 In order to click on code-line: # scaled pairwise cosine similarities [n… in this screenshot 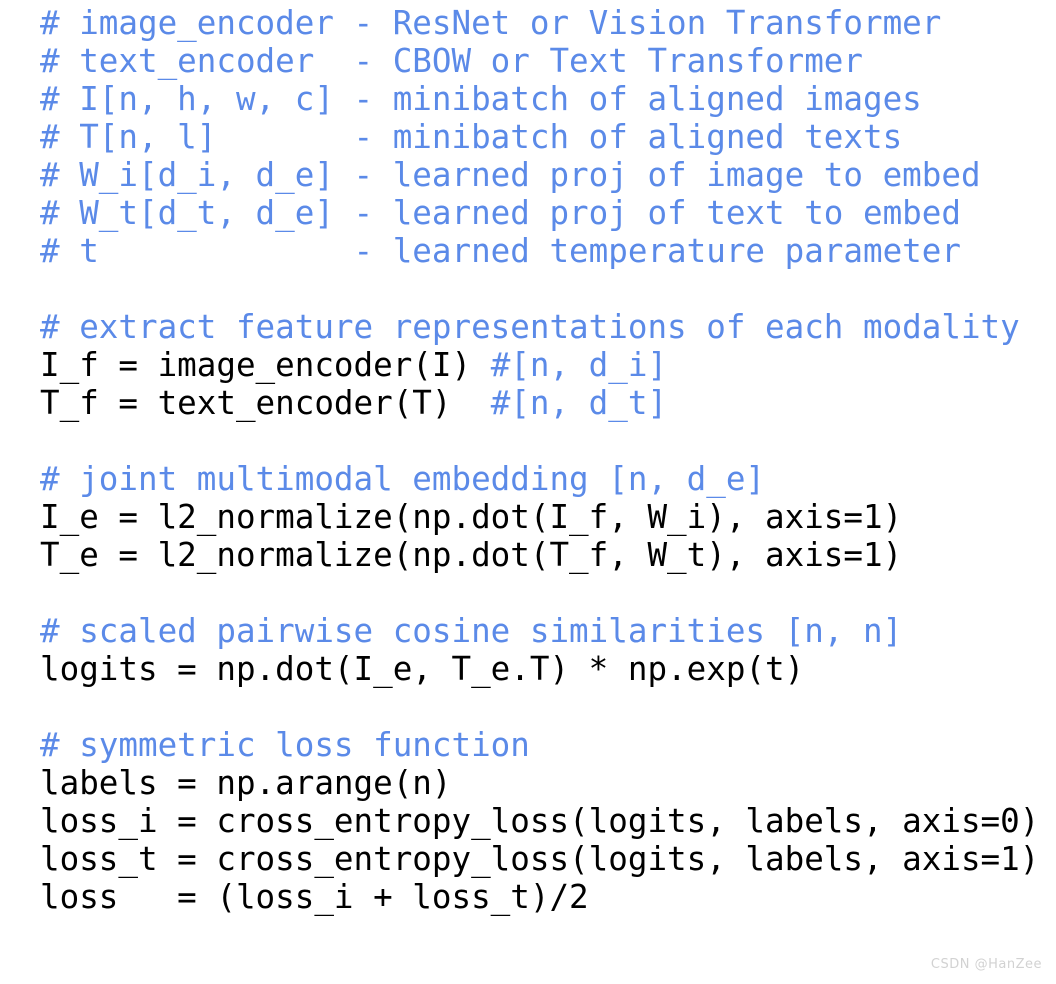, I will do `click(471, 631)`.